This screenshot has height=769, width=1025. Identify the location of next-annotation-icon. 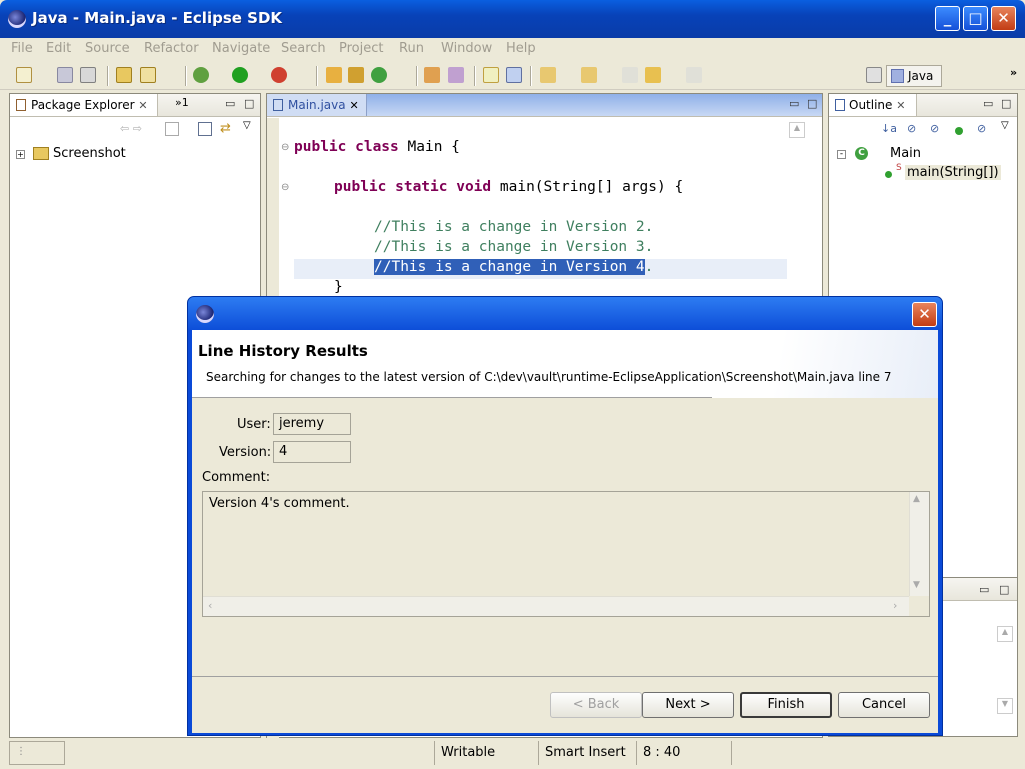
(548, 75).